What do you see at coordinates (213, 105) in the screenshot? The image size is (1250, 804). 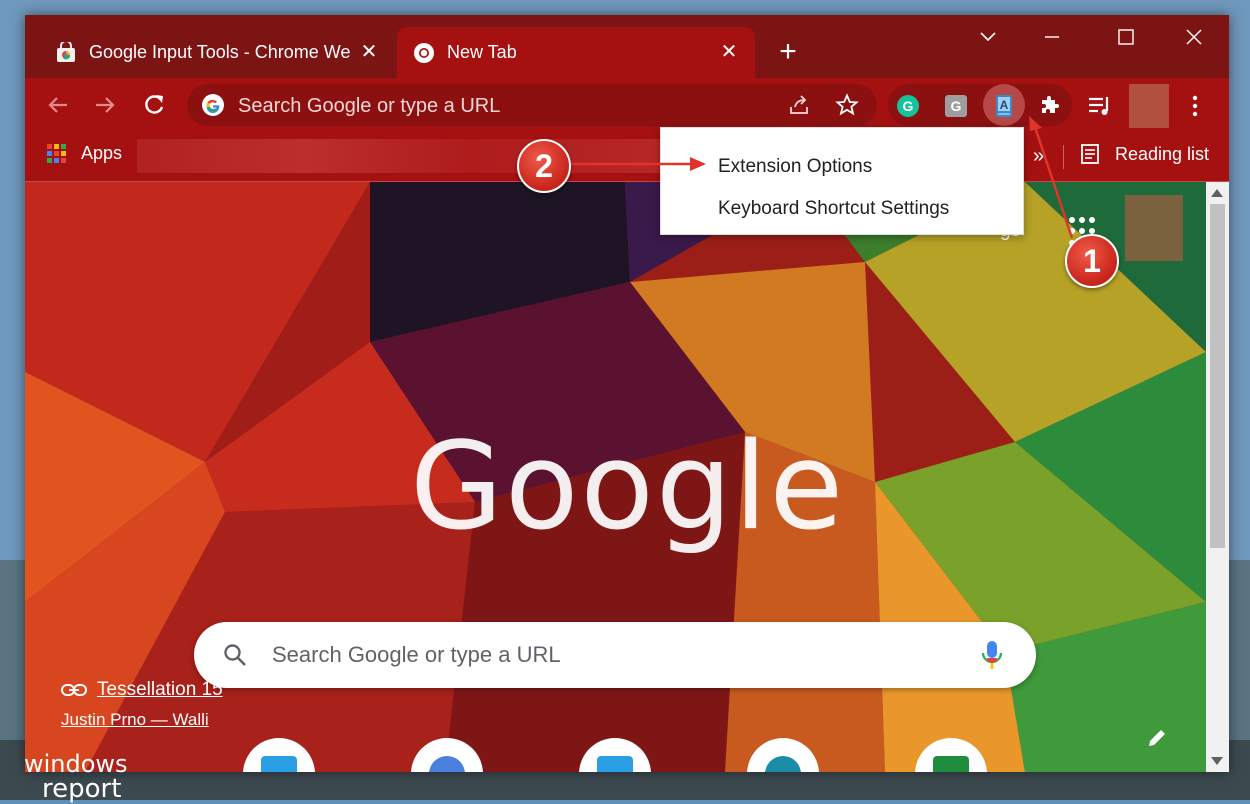 I see `google-g-icon` at bounding box center [213, 105].